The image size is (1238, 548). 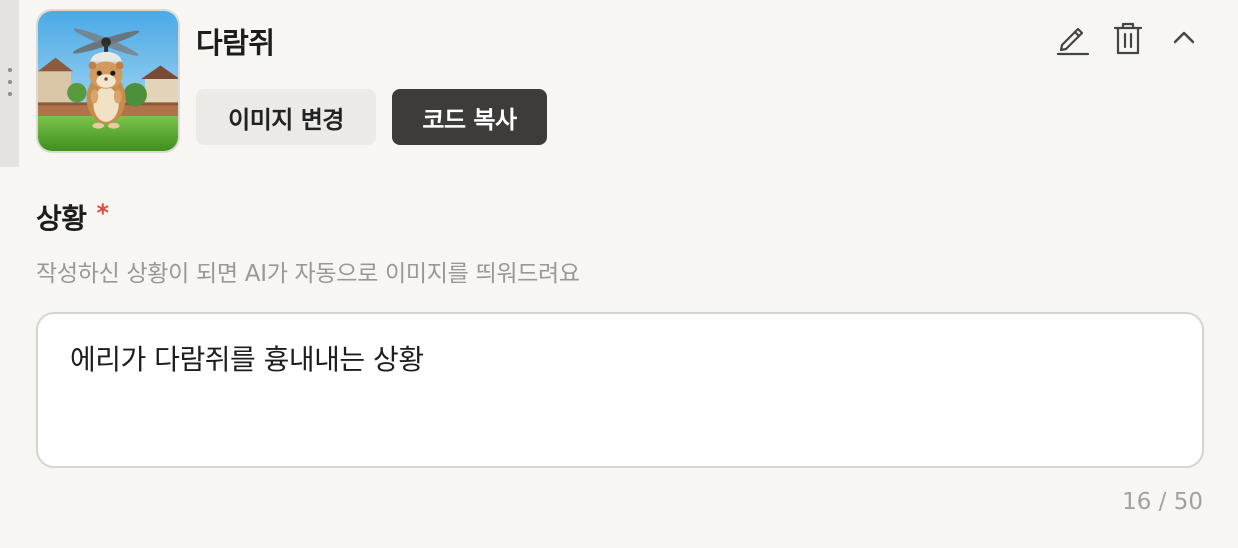 I want to click on drag-handle-icon, so click(x=9, y=82).